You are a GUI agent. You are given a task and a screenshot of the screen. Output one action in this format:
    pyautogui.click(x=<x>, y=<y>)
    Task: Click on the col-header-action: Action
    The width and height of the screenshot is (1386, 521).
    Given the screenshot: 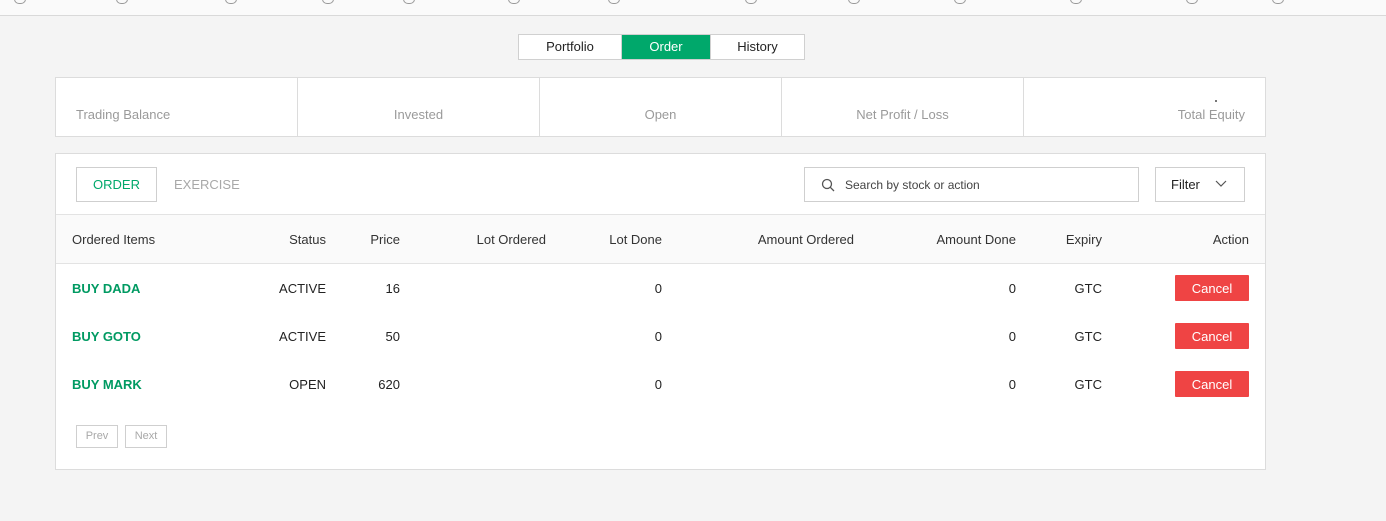 What is the action you would take?
    pyautogui.click(x=1230, y=239)
    